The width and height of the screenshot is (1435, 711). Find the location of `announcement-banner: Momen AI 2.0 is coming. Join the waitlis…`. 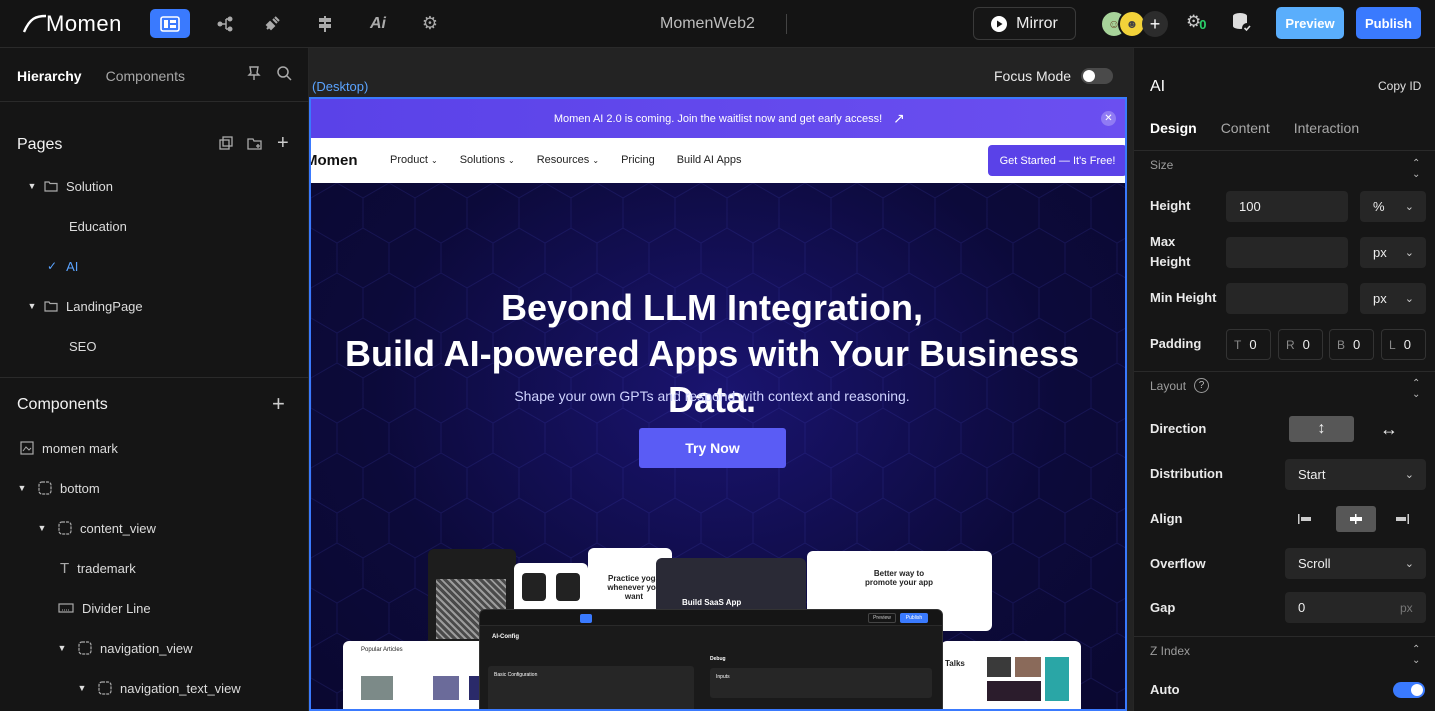

announcement-banner: Momen AI 2.0 is coming. Join the waitlis… is located at coordinates (718, 118).